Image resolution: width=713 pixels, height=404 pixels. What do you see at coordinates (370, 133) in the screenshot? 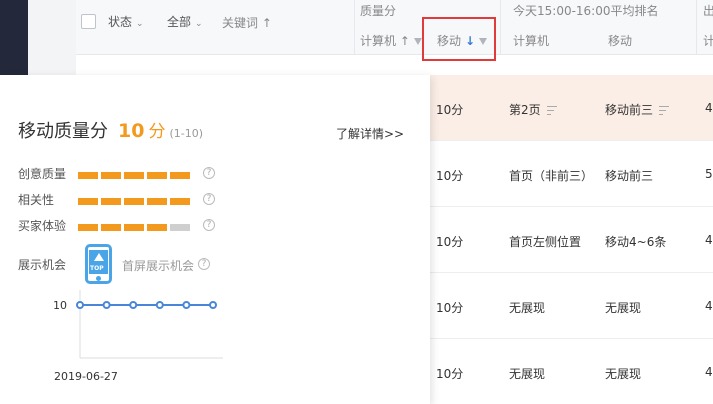
I see `learn-more-link: 了解详情>>` at bounding box center [370, 133].